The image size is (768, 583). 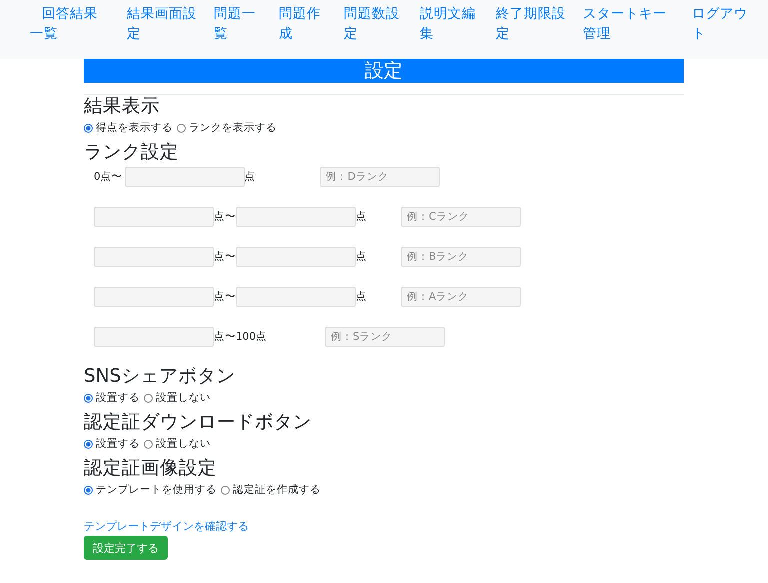 I want to click on page-title: 設定, so click(x=384, y=71).